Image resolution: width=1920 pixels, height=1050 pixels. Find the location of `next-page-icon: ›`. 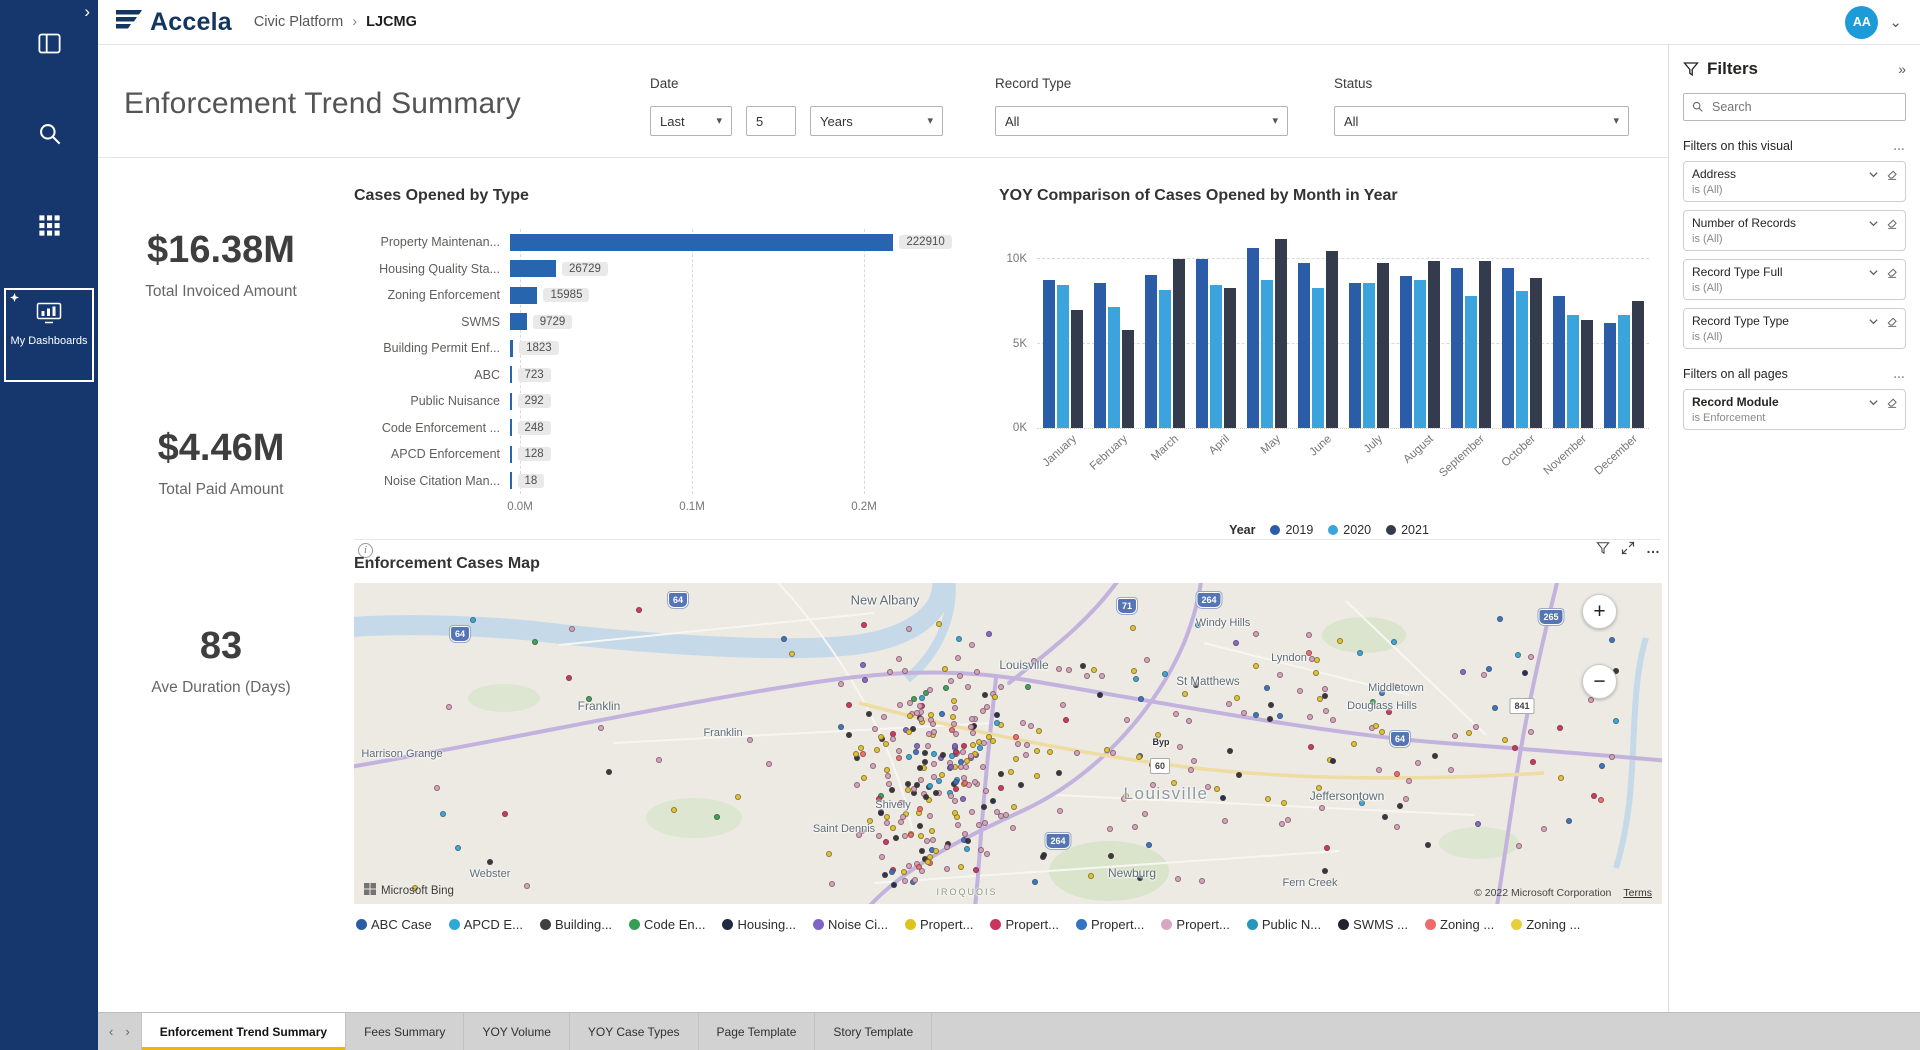

next-page-icon: › is located at coordinates (127, 1031).